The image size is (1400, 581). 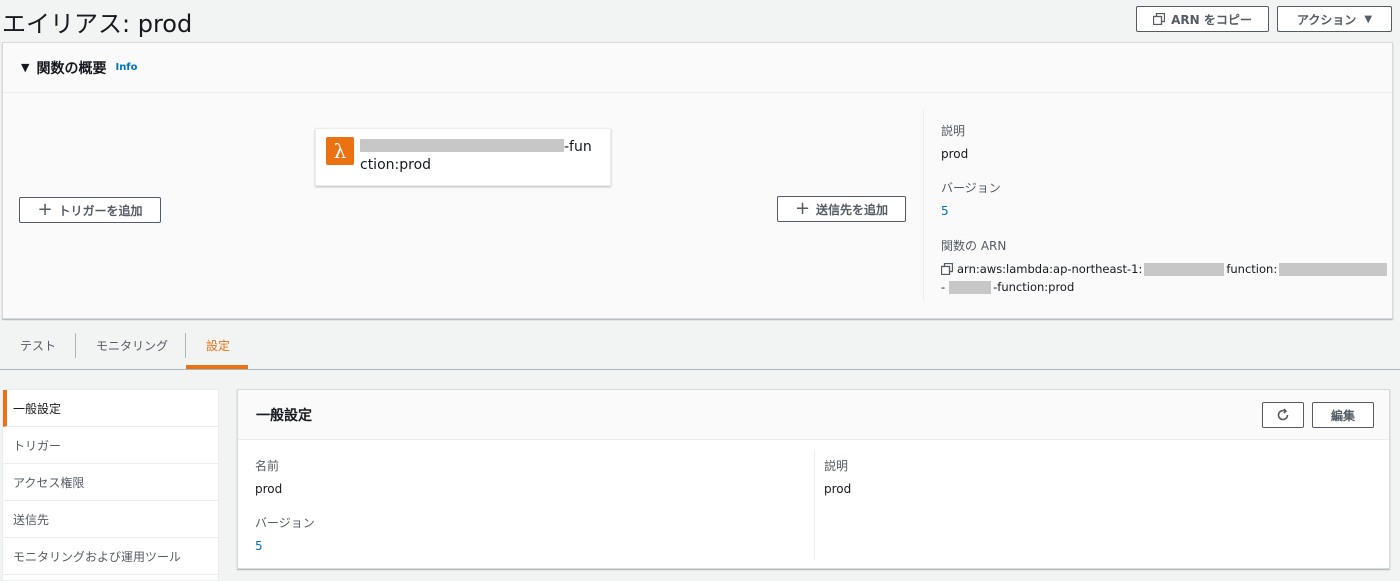 I want to click on general-version-field: バージョン 5, so click(x=285, y=533).